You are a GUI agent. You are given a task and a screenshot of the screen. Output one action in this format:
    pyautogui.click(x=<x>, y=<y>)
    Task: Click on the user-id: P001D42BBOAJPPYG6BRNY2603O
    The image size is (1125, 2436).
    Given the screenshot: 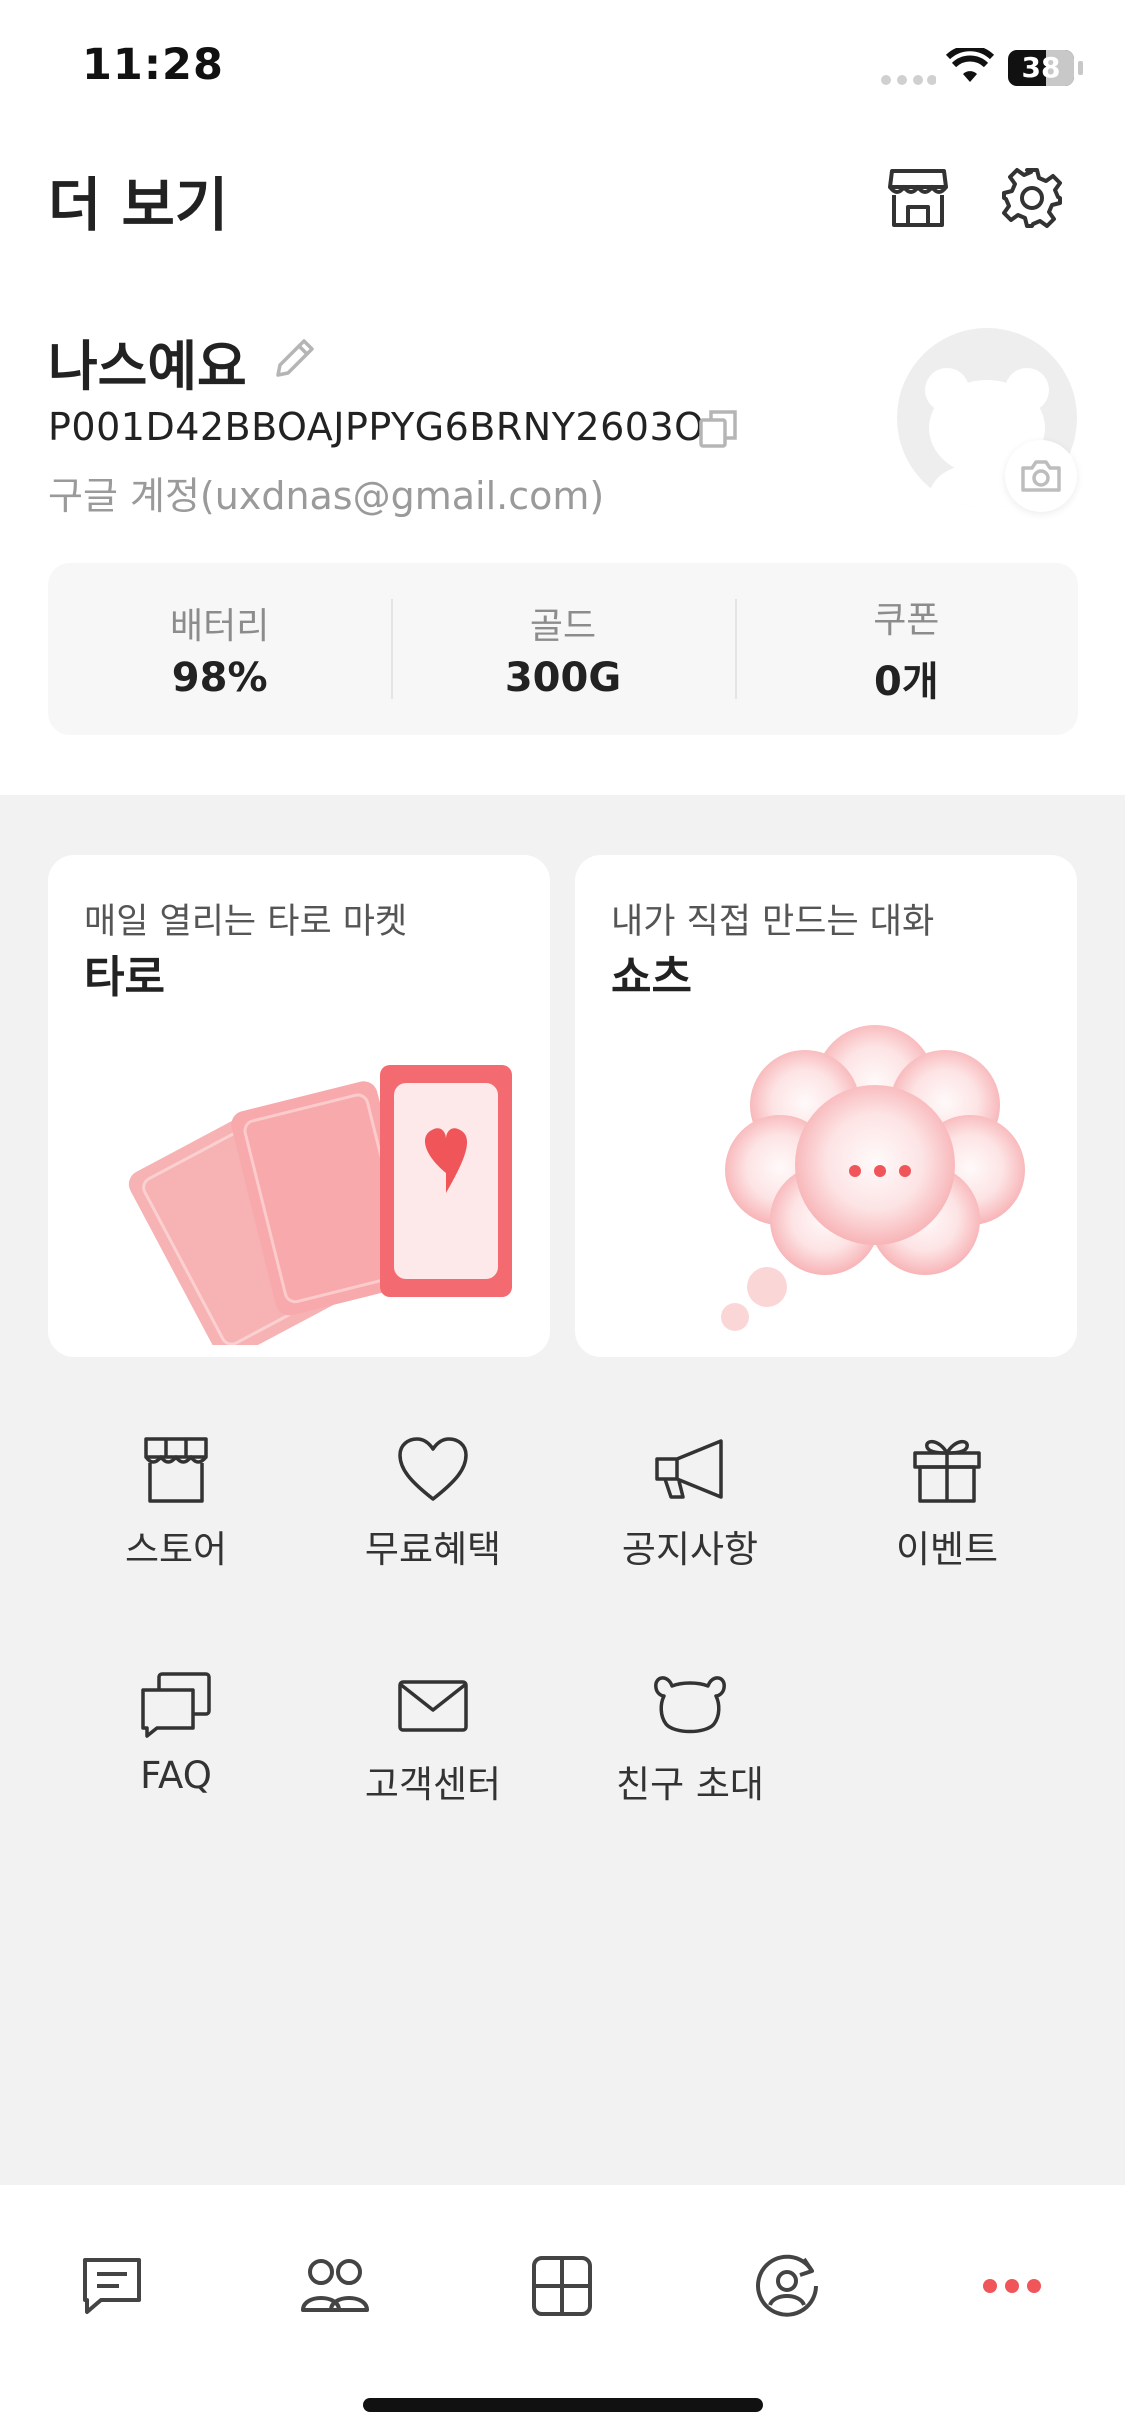 What is the action you would take?
    pyautogui.click(x=376, y=427)
    